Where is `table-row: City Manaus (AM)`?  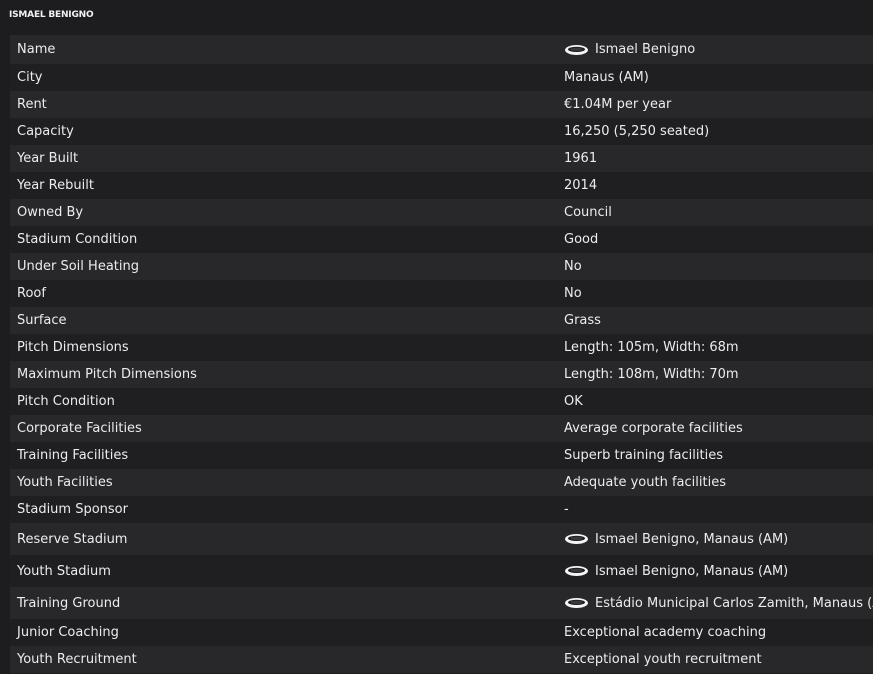 table-row: City Manaus (AM) is located at coordinates (441, 77).